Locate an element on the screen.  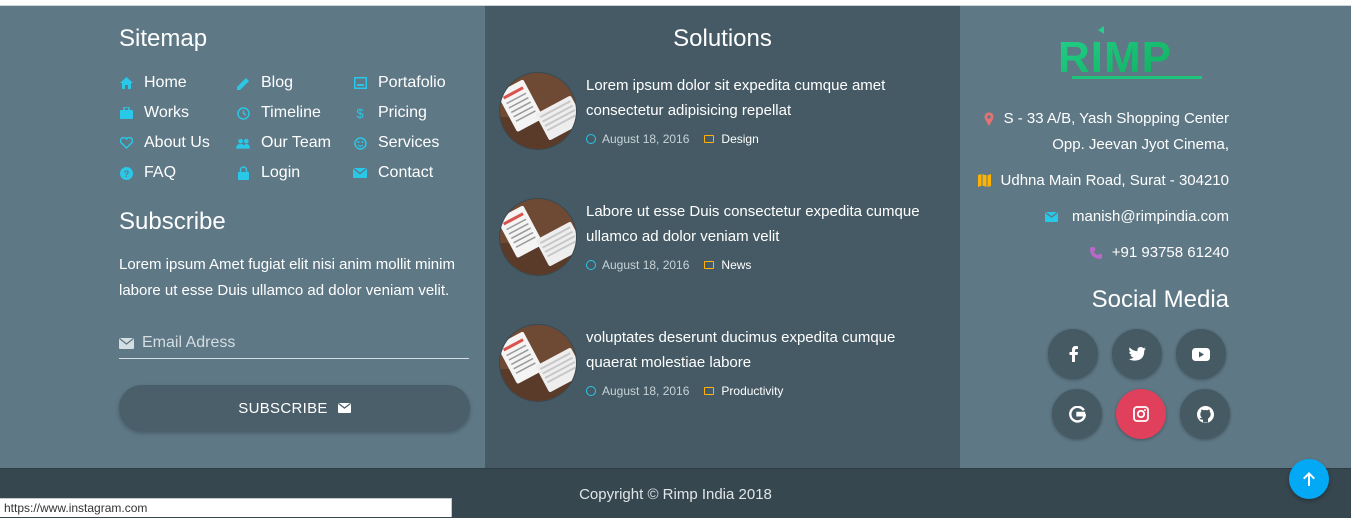
sitemap-link-login: Login is located at coordinates (268, 173).